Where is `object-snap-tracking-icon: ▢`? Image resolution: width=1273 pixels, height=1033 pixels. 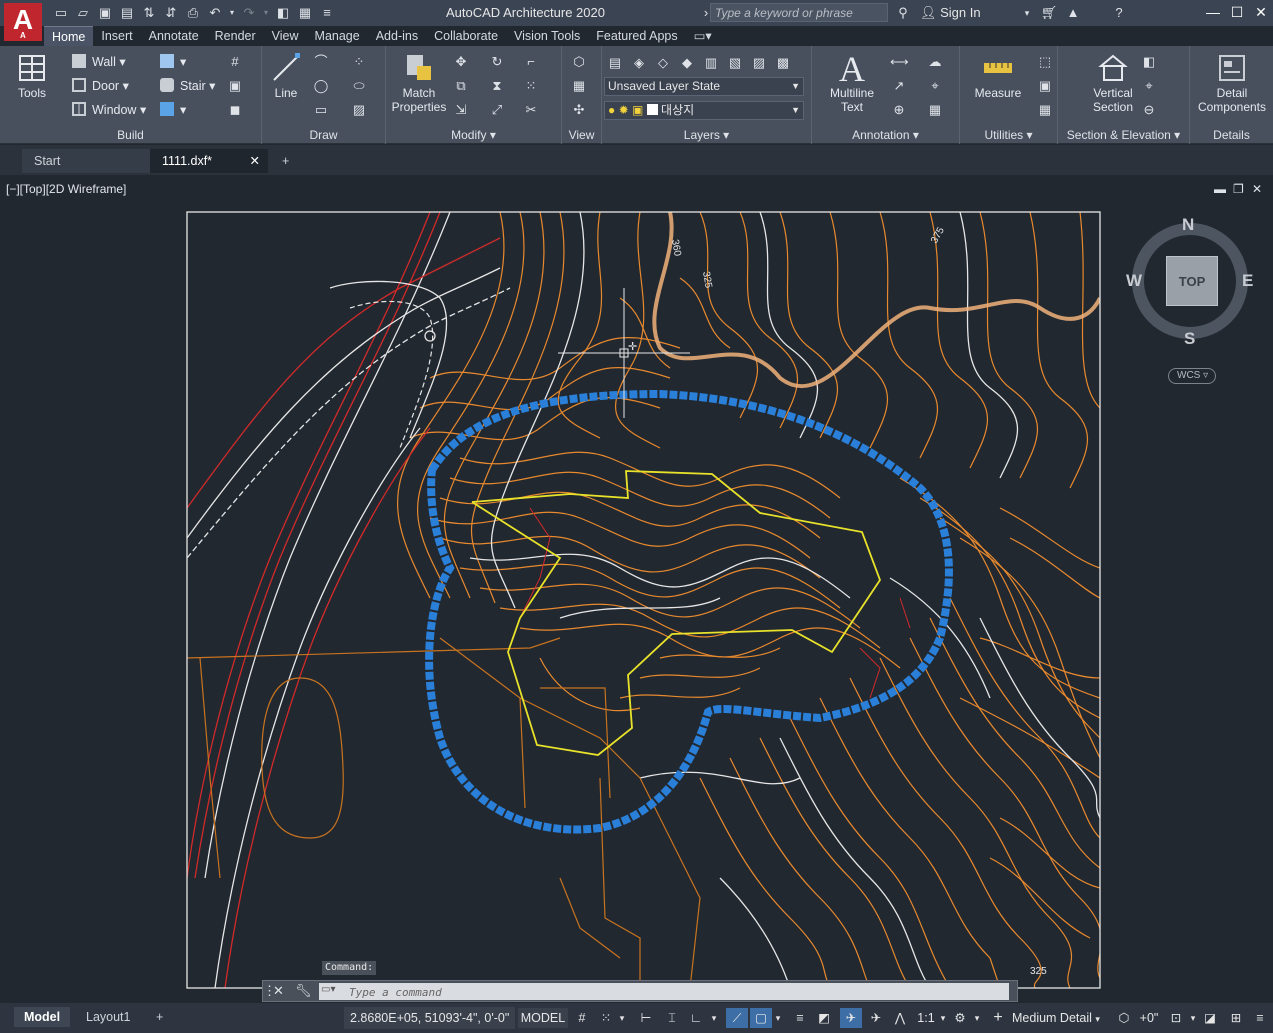 object-snap-tracking-icon: ▢ is located at coordinates (761, 1018).